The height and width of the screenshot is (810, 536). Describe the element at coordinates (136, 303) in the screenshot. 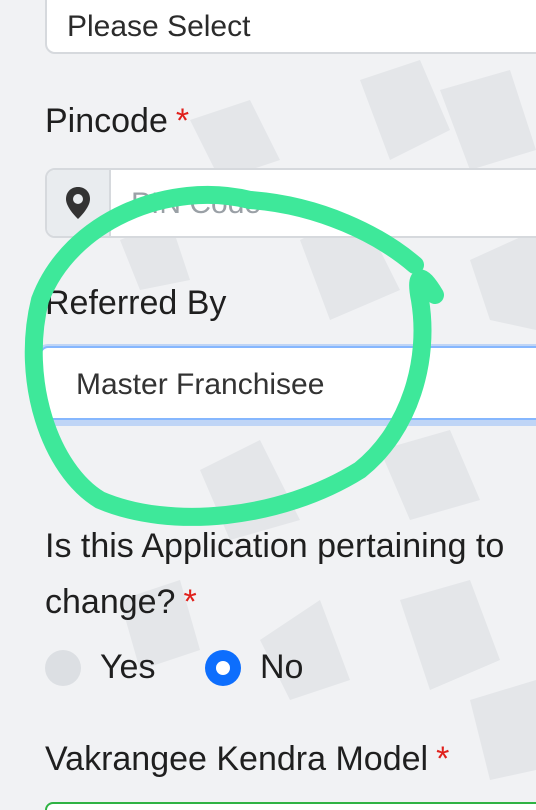

I see `referred-by-label: Referred By` at that location.